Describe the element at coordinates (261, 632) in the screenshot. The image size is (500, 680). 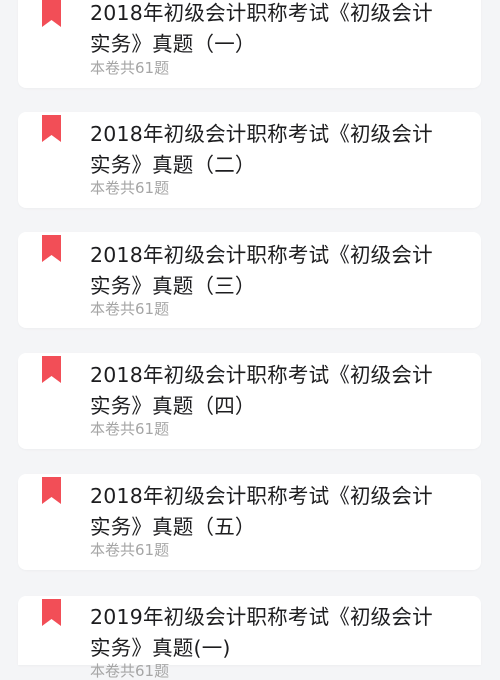
I see `paper-title: 2019年初级会计职称考试《初级会计实务》真题(一)` at that location.